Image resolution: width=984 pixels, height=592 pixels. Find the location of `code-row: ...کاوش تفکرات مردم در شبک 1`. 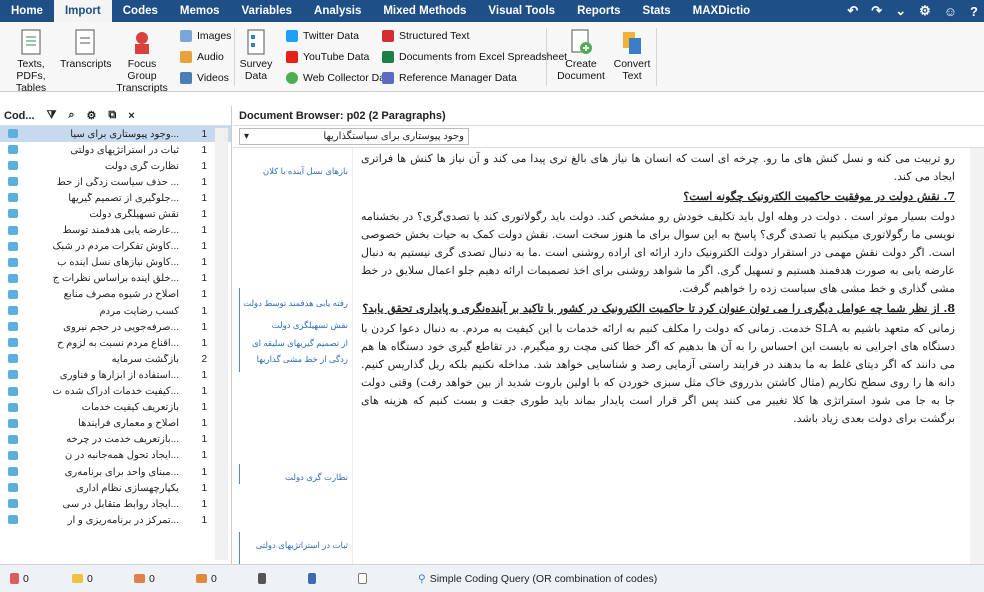

code-row: ...کاوش تفکرات مردم در شبک 1 is located at coordinates (115, 247).